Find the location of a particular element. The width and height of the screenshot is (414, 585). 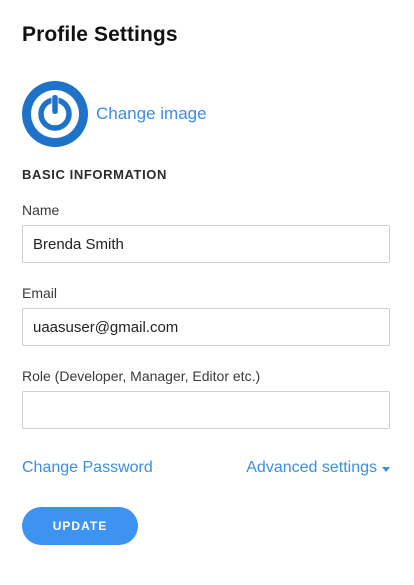

email-field is located at coordinates (206, 327).